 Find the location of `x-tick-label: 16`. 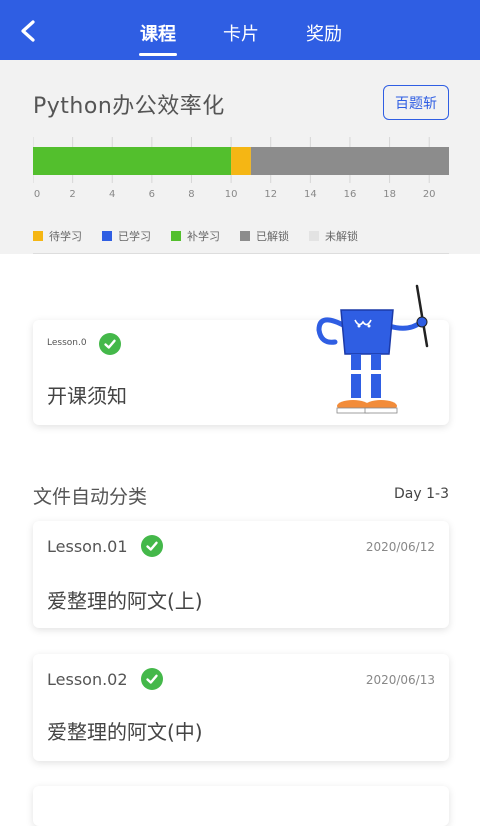

x-tick-label: 16 is located at coordinates (350, 194).